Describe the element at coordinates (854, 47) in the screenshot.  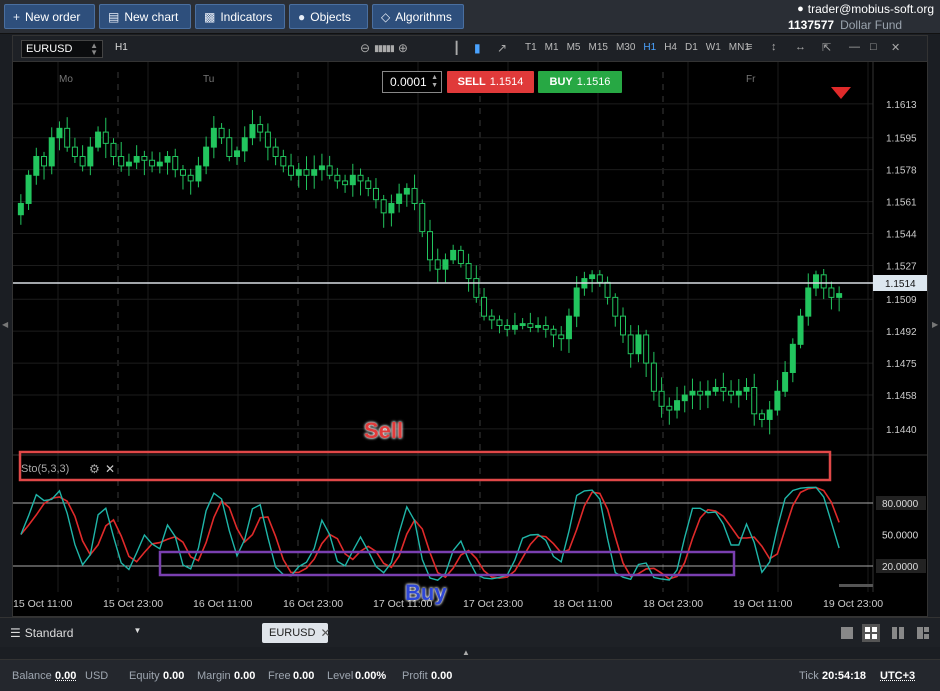
I see `minimize-icon: —` at that location.